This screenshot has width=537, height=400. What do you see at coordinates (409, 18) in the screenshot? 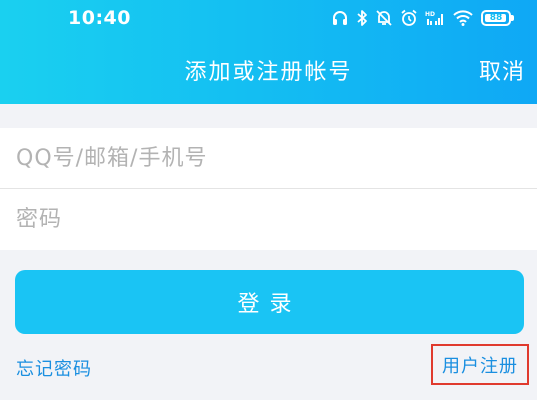
I see `alarm-icon` at bounding box center [409, 18].